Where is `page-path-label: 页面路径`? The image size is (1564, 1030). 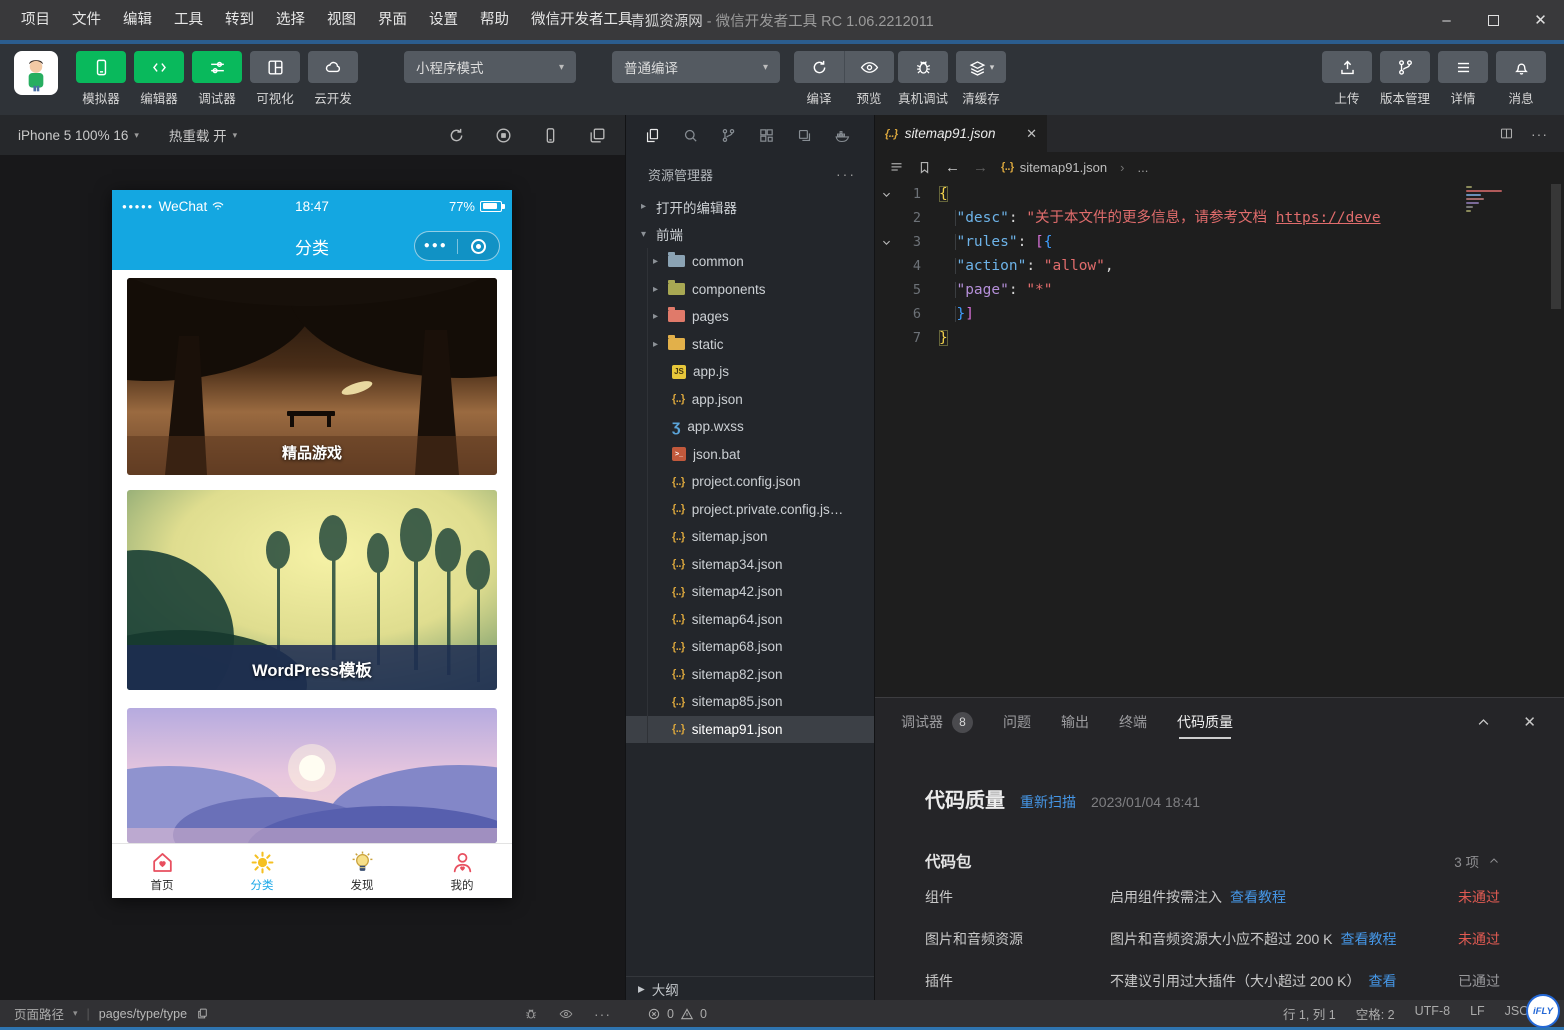
page-path-label: 页面路径 is located at coordinates (39, 1013).